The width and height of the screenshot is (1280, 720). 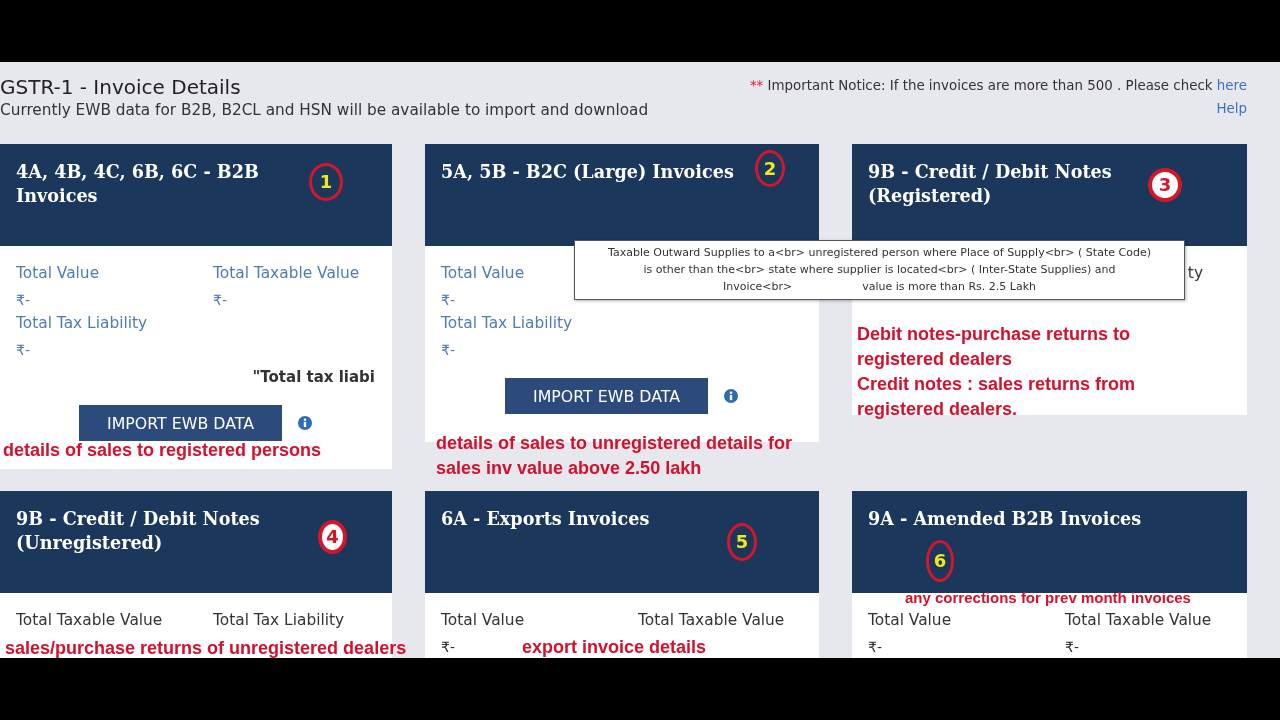 What do you see at coordinates (1195, 273) in the screenshot?
I see `field-label: ty` at bounding box center [1195, 273].